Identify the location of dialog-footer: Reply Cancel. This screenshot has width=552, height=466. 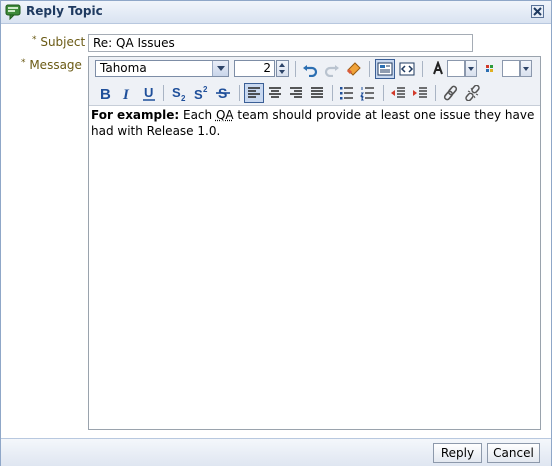
(276, 452).